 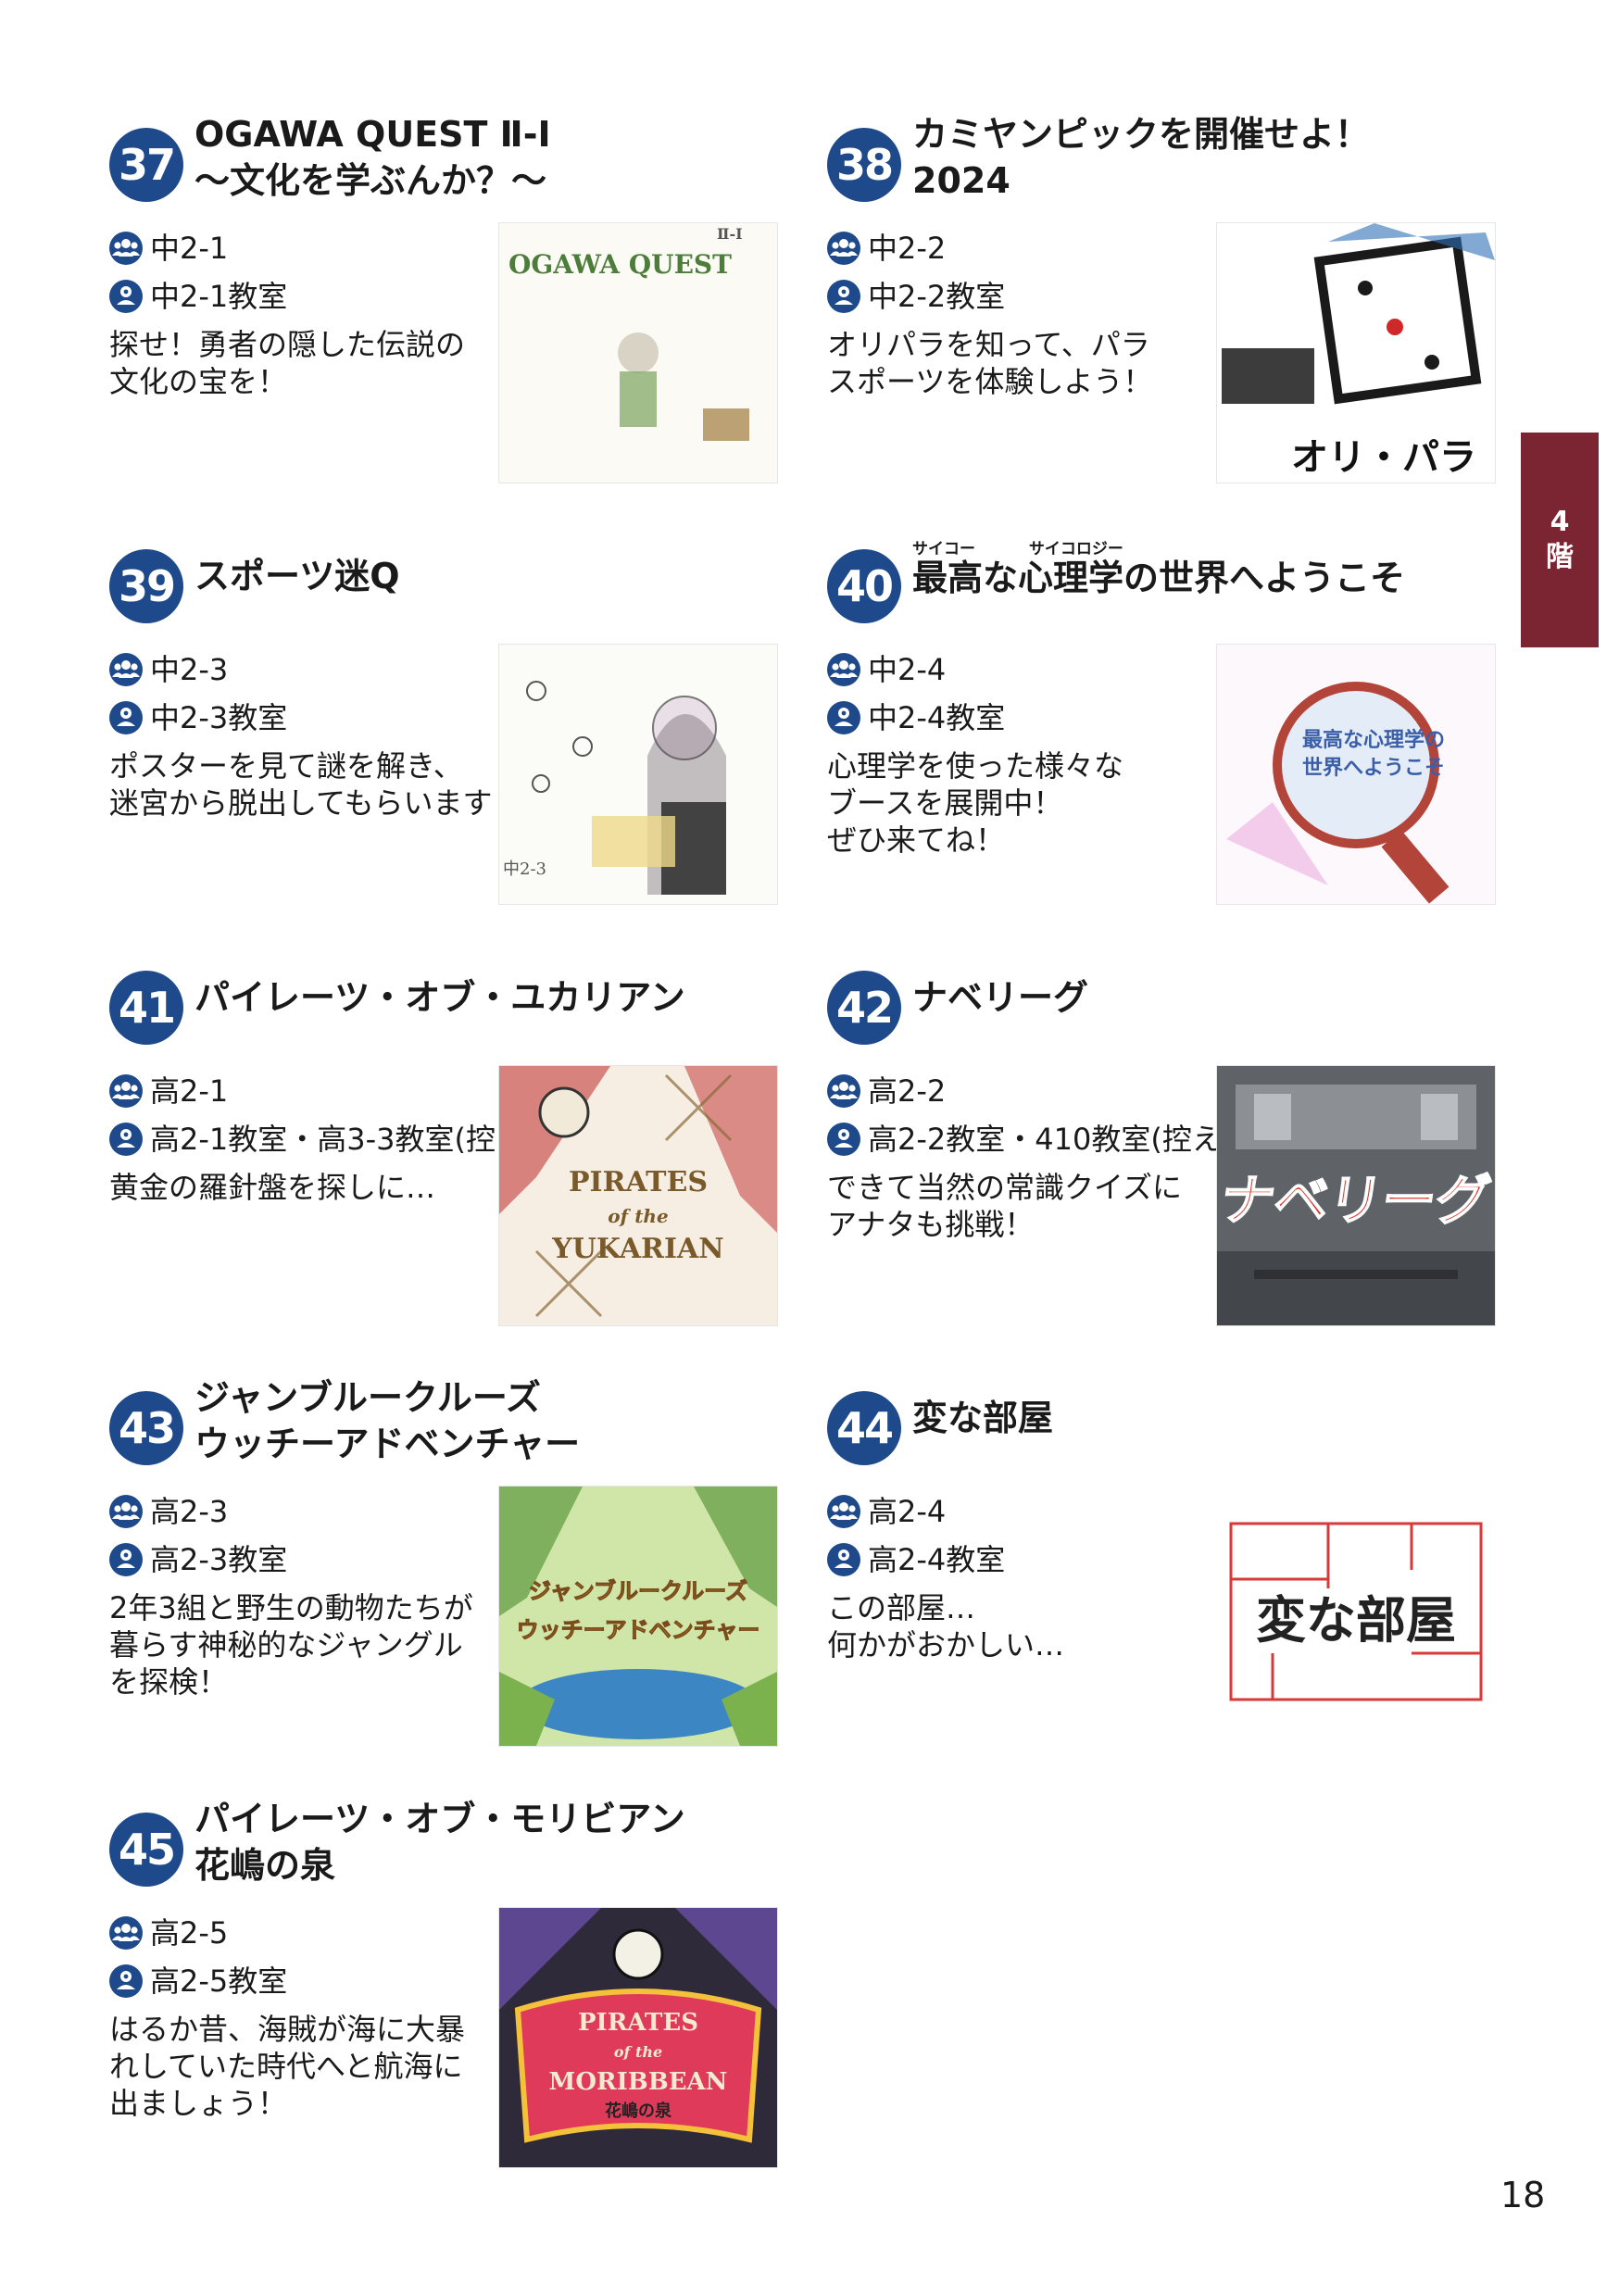 I want to click on event-title: OGAWA QUEST Ⅱ-Ⅰ ～文化を学ぶんか？～, so click(x=373, y=157).